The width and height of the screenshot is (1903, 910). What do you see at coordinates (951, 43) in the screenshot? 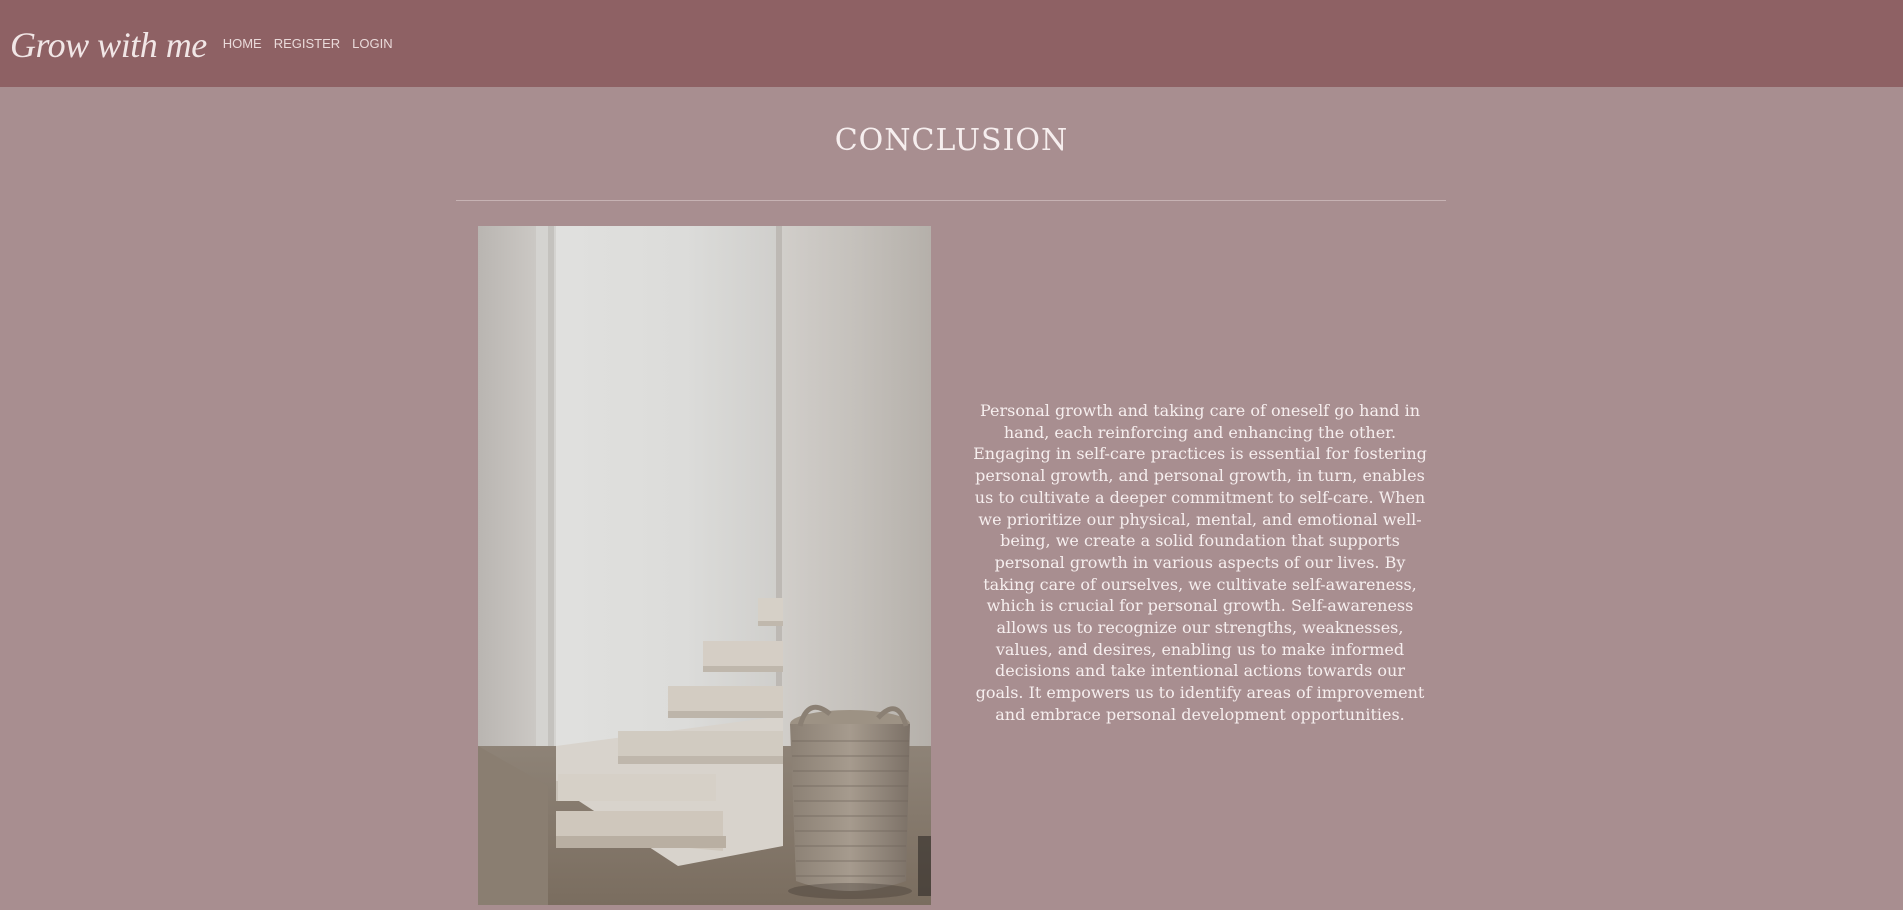
I see `navbar: Grow with me HOME REGISTER LOGIN` at bounding box center [951, 43].